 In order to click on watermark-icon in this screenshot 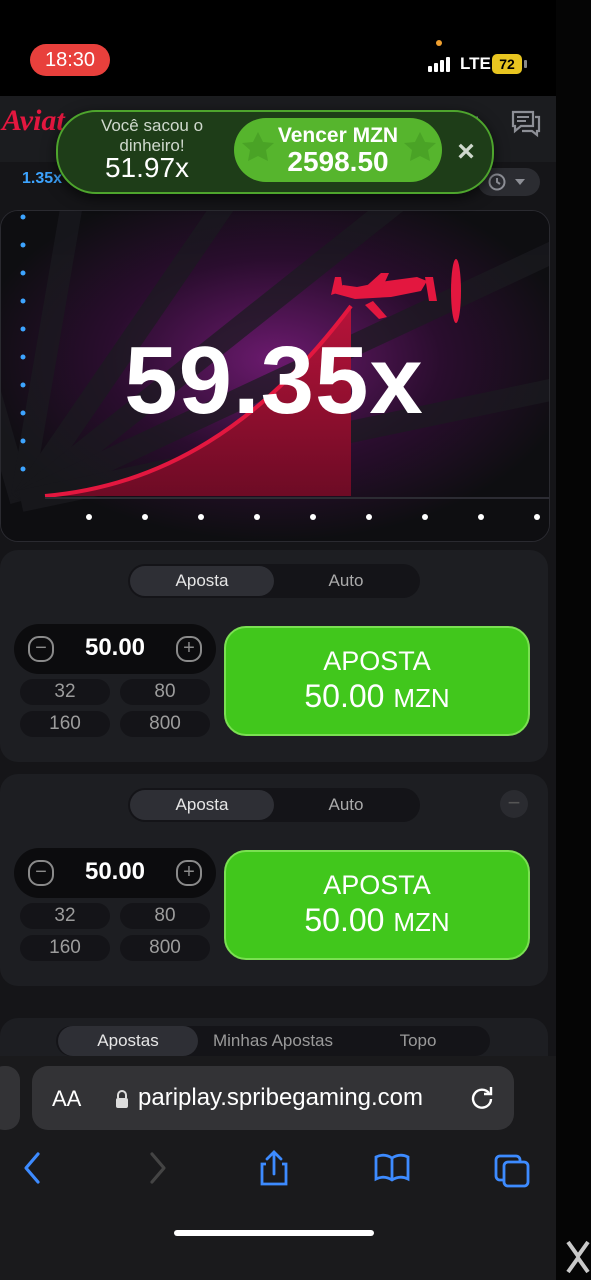, I will do `click(578, 1257)`.